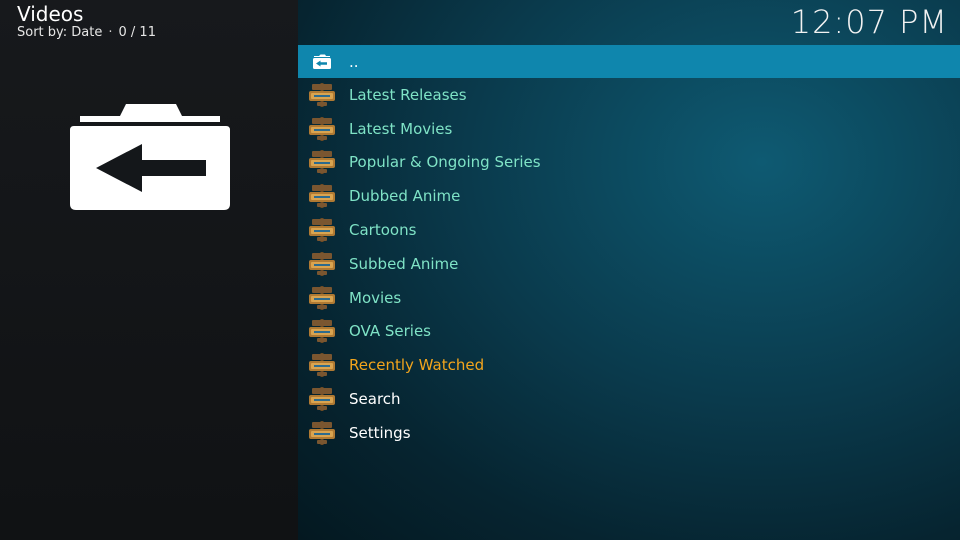 This screenshot has height=540, width=960. What do you see at coordinates (405, 196) in the screenshot?
I see `list-item-label: Dubbed Anime` at bounding box center [405, 196].